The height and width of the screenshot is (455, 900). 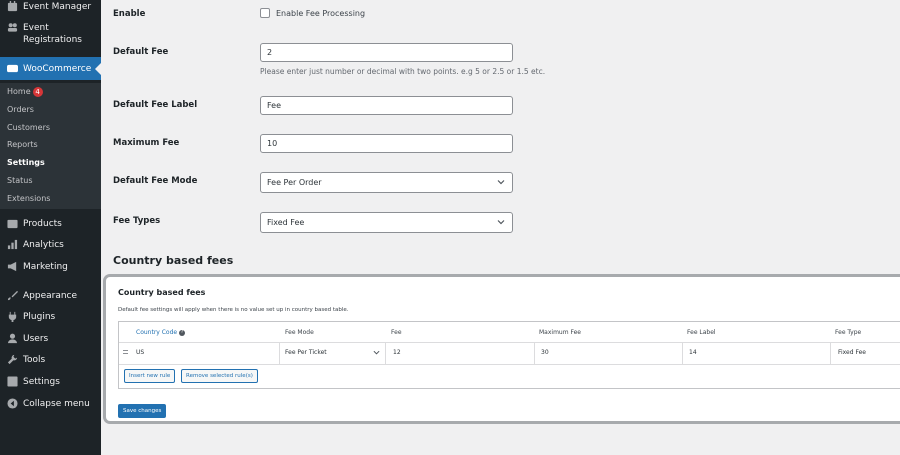 I want to click on menu-item-plugins: Plugins, so click(x=50, y=317).